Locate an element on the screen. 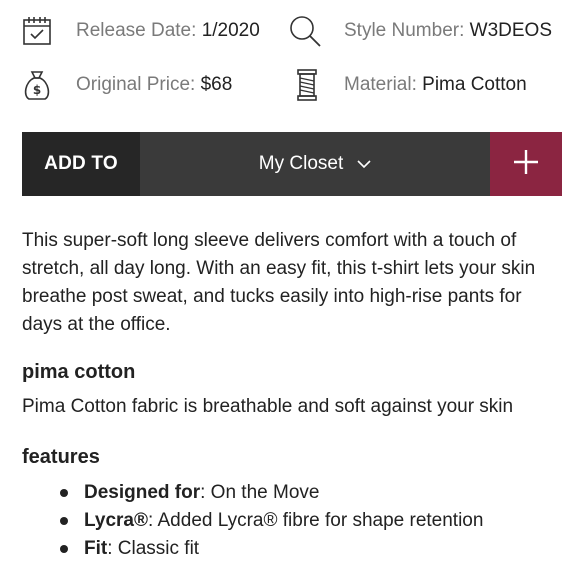  material-item is located at coordinates (307, 85).